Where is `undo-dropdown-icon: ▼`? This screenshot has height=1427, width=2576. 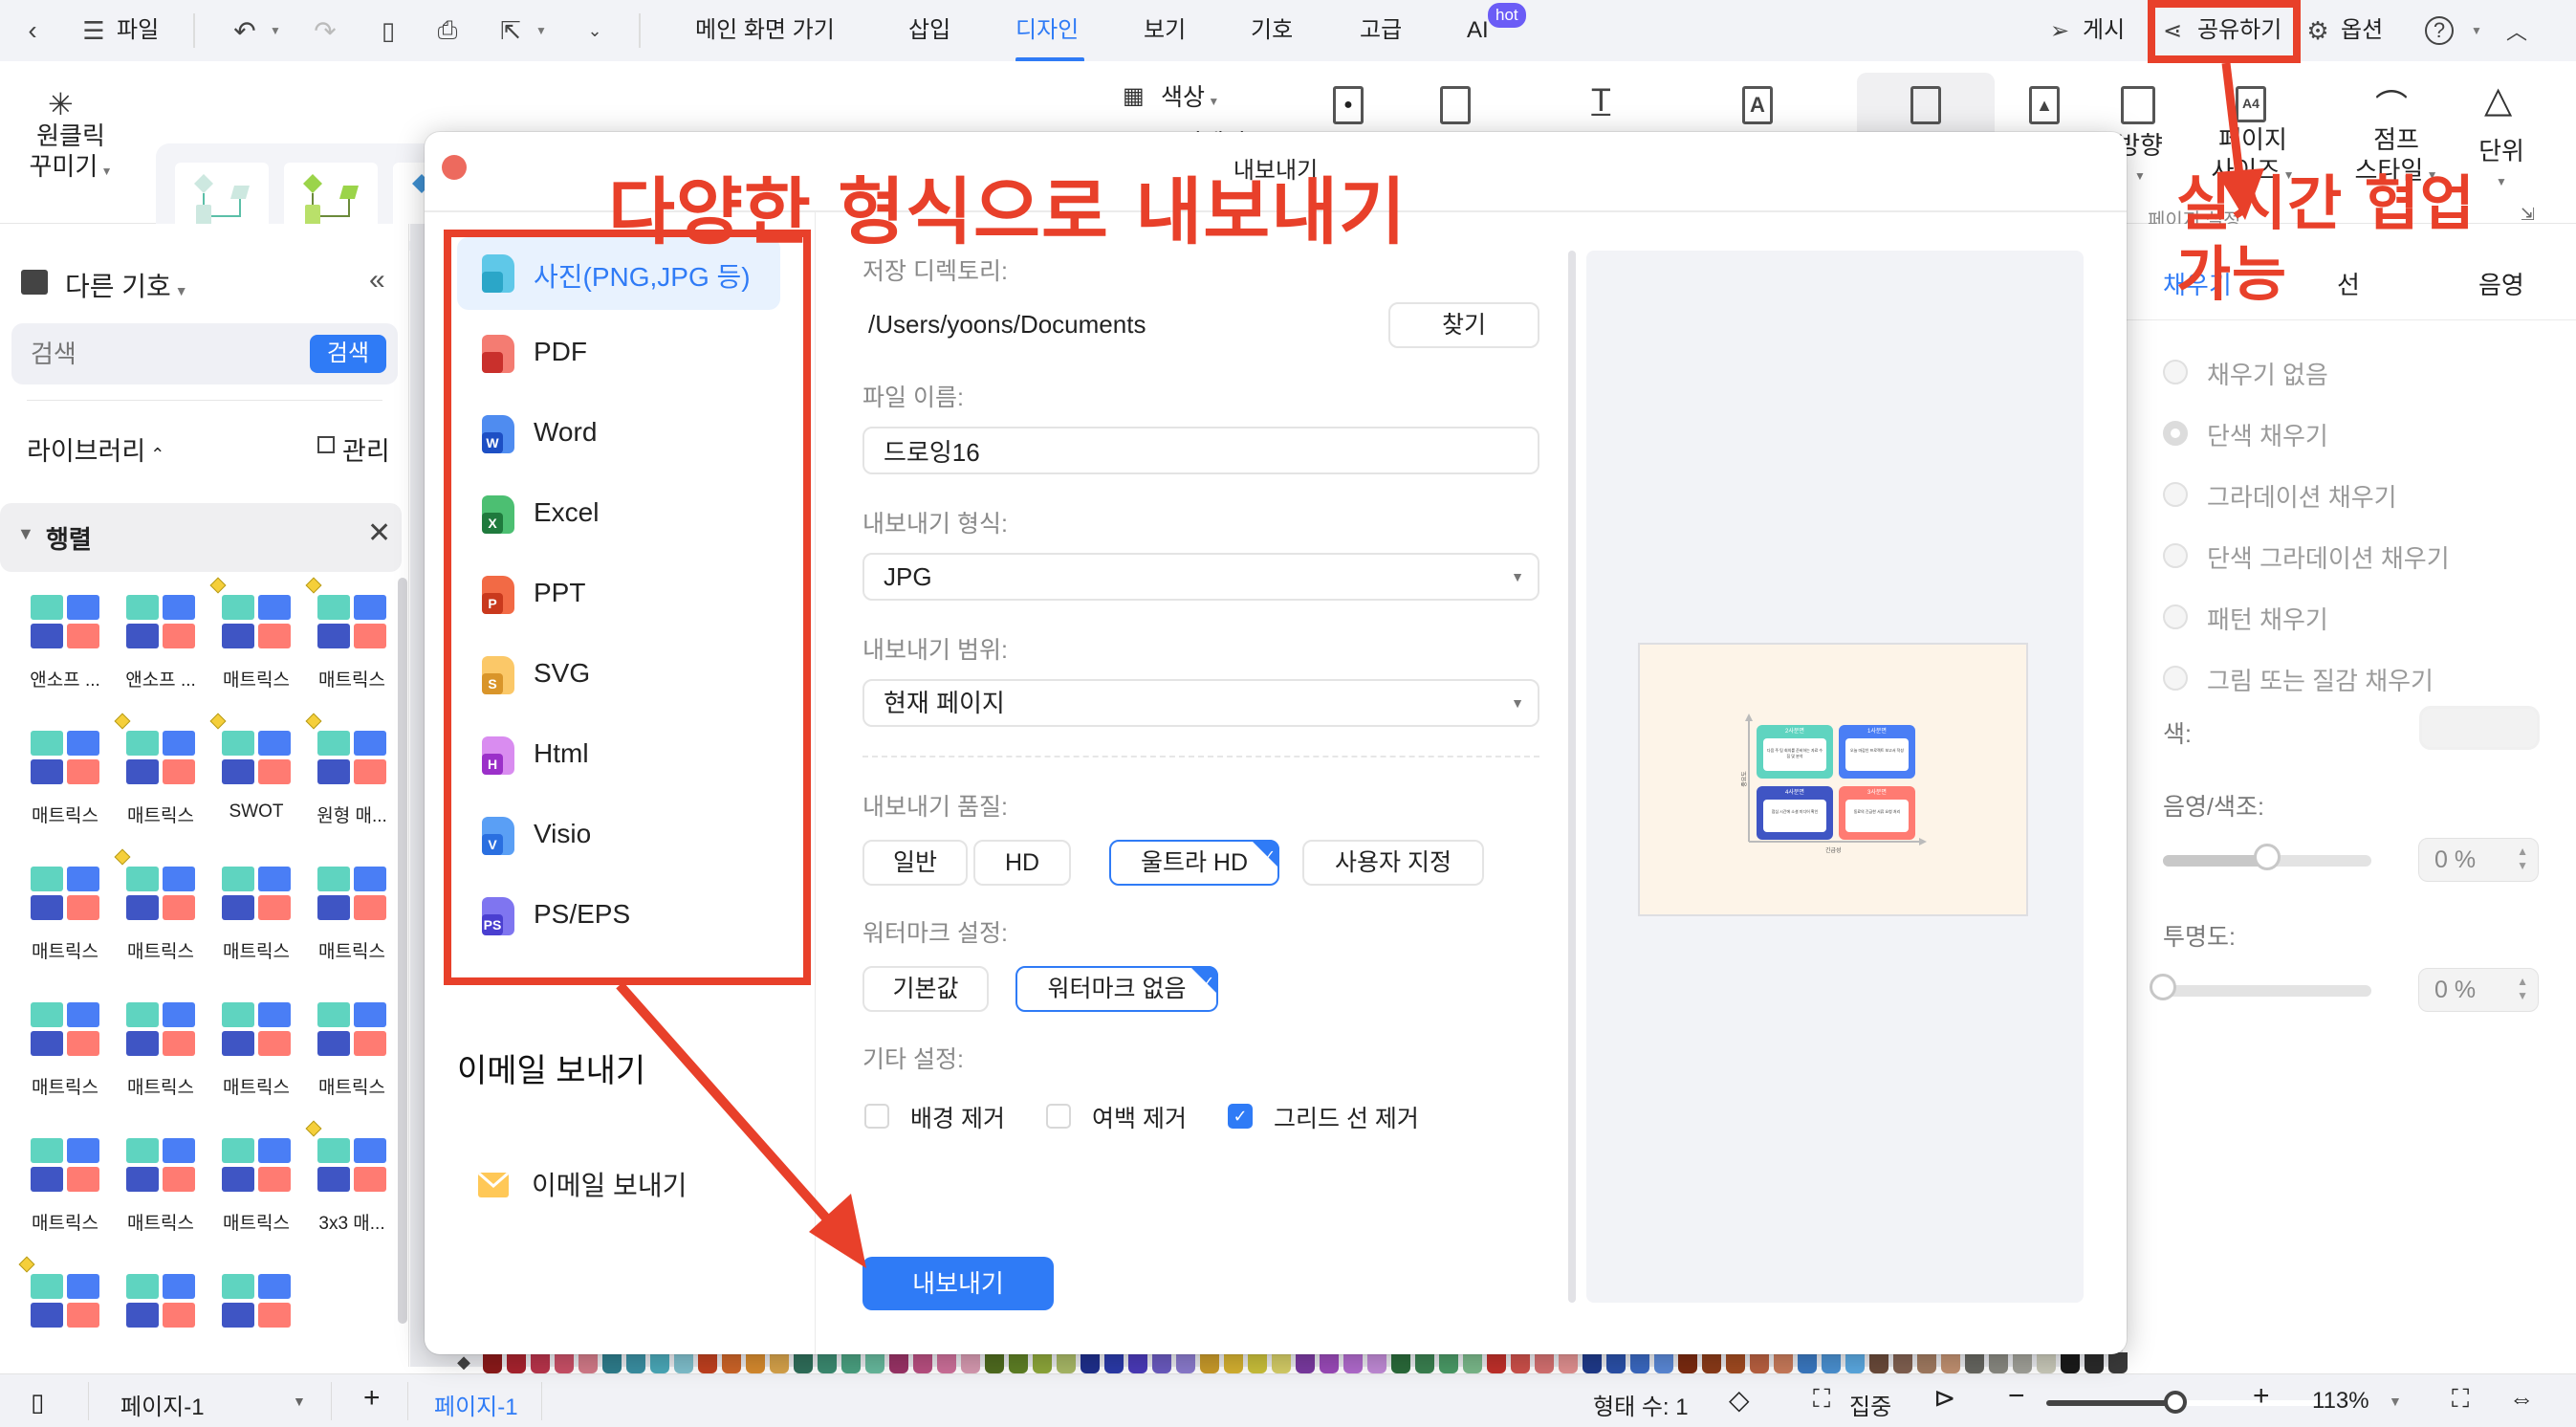 undo-dropdown-icon: ▼ is located at coordinates (275, 31).